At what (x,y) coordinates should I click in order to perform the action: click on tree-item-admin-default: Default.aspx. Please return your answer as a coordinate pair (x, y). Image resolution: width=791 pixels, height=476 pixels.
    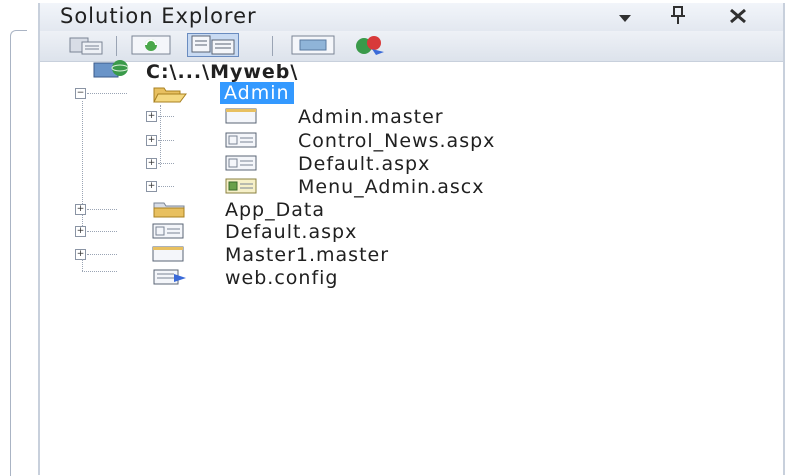
    Looking at the image, I should click on (390, 164).